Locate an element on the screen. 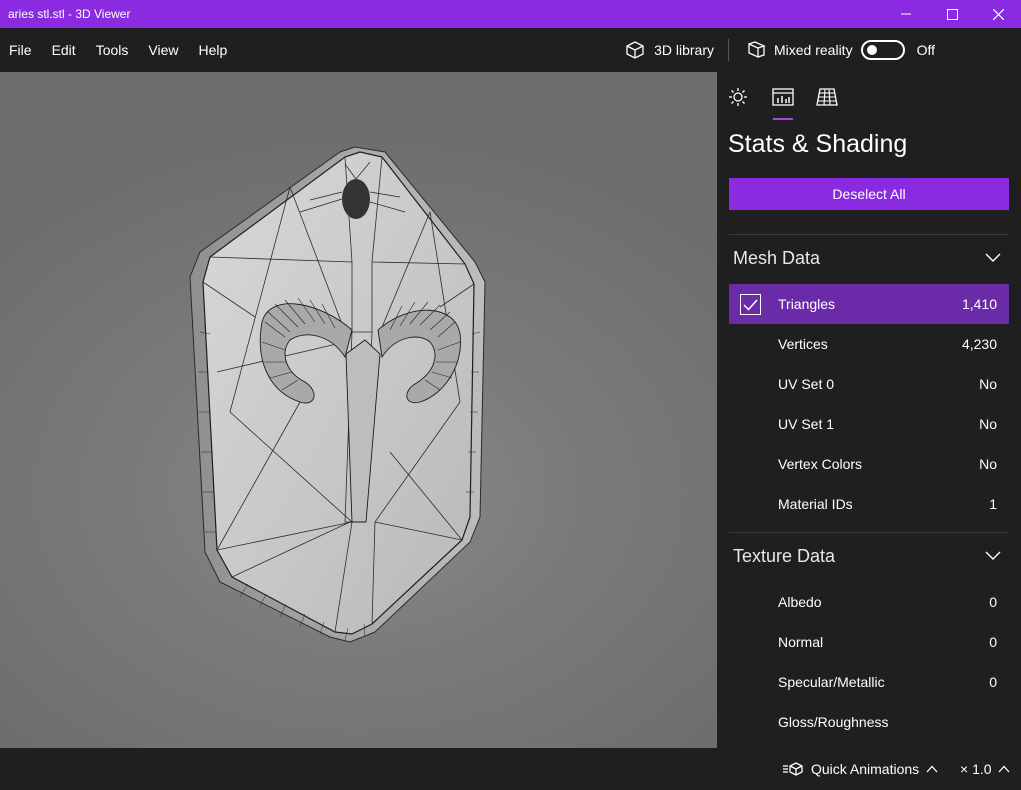 Image resolution: width=1021 pixels, height=790 pixels. panel-tabs is located at coordinates (869, 97).